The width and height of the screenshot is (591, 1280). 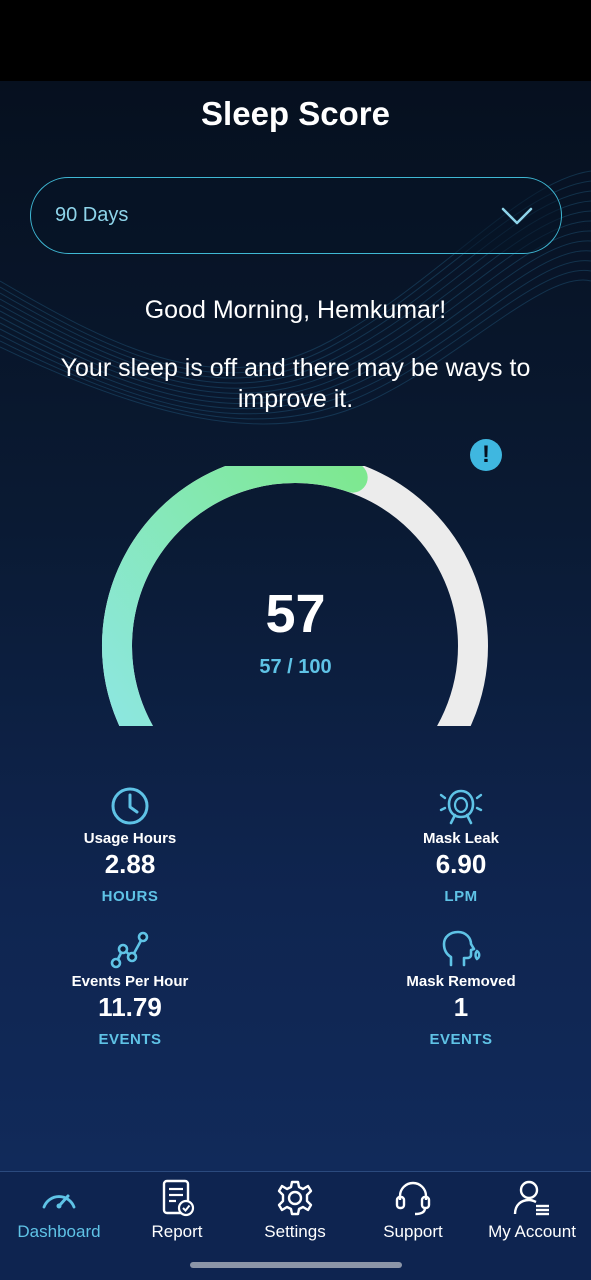 I want to click on metric-mask-leak: Mask Leak 6.90 LPM, so click(x=461, y=844).